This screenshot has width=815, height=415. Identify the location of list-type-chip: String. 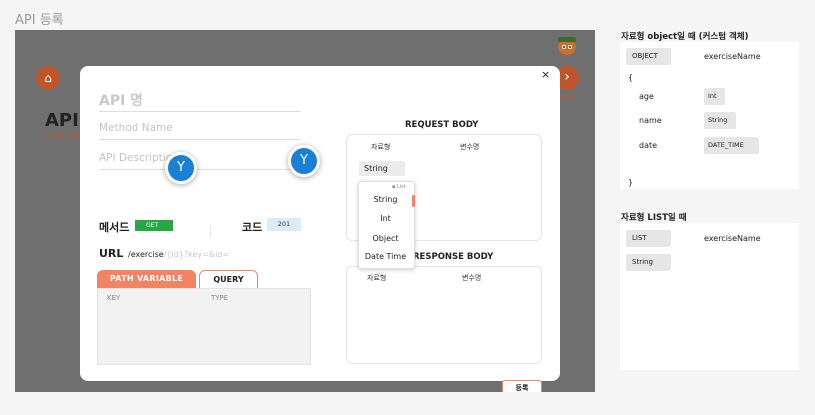
(648, 262).